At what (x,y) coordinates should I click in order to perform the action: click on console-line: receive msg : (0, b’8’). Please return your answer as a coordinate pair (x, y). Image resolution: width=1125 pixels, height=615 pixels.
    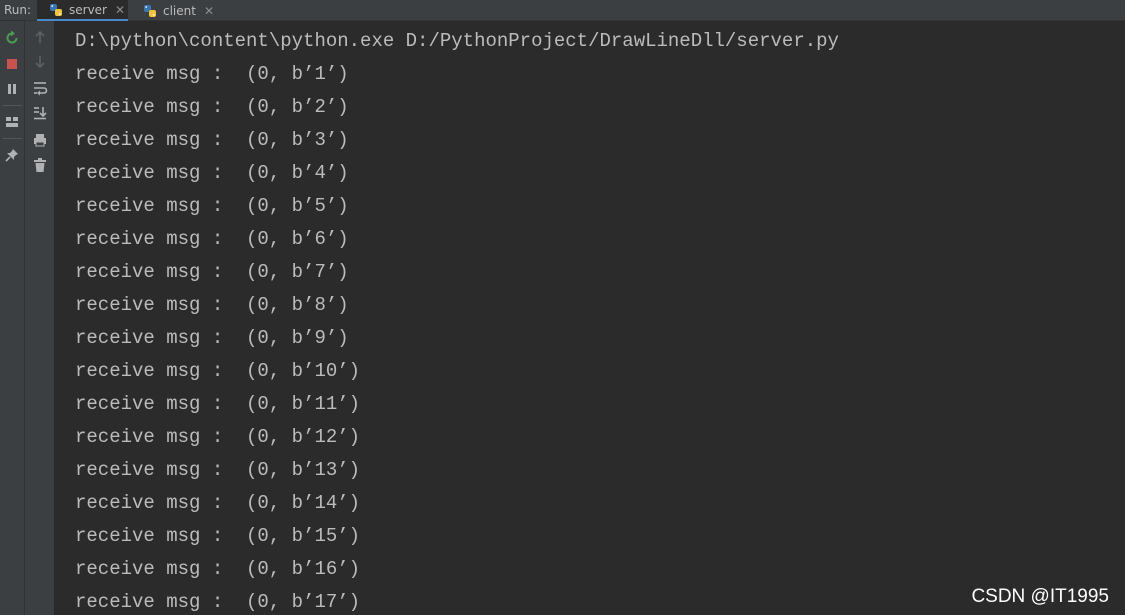
    Looking at the image, I should click on (212, 305).